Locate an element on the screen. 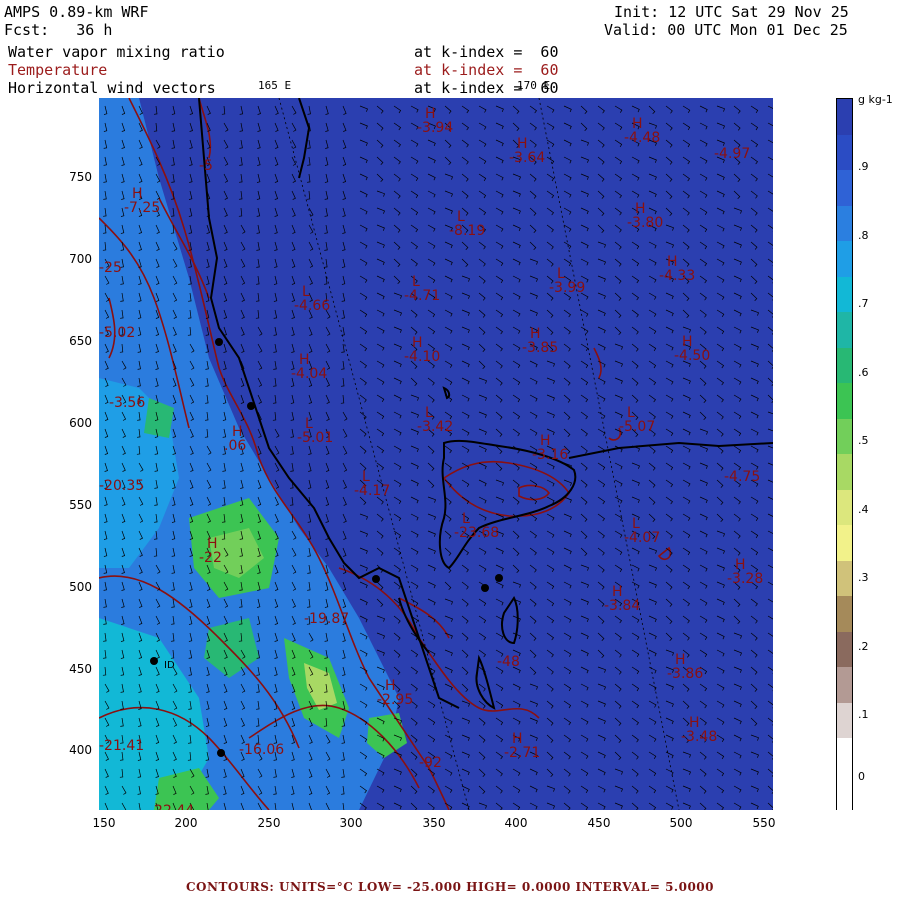 The image size is (900, 900). field-3-name: Horizontal wind vectors is located at coordinates (112, 88).